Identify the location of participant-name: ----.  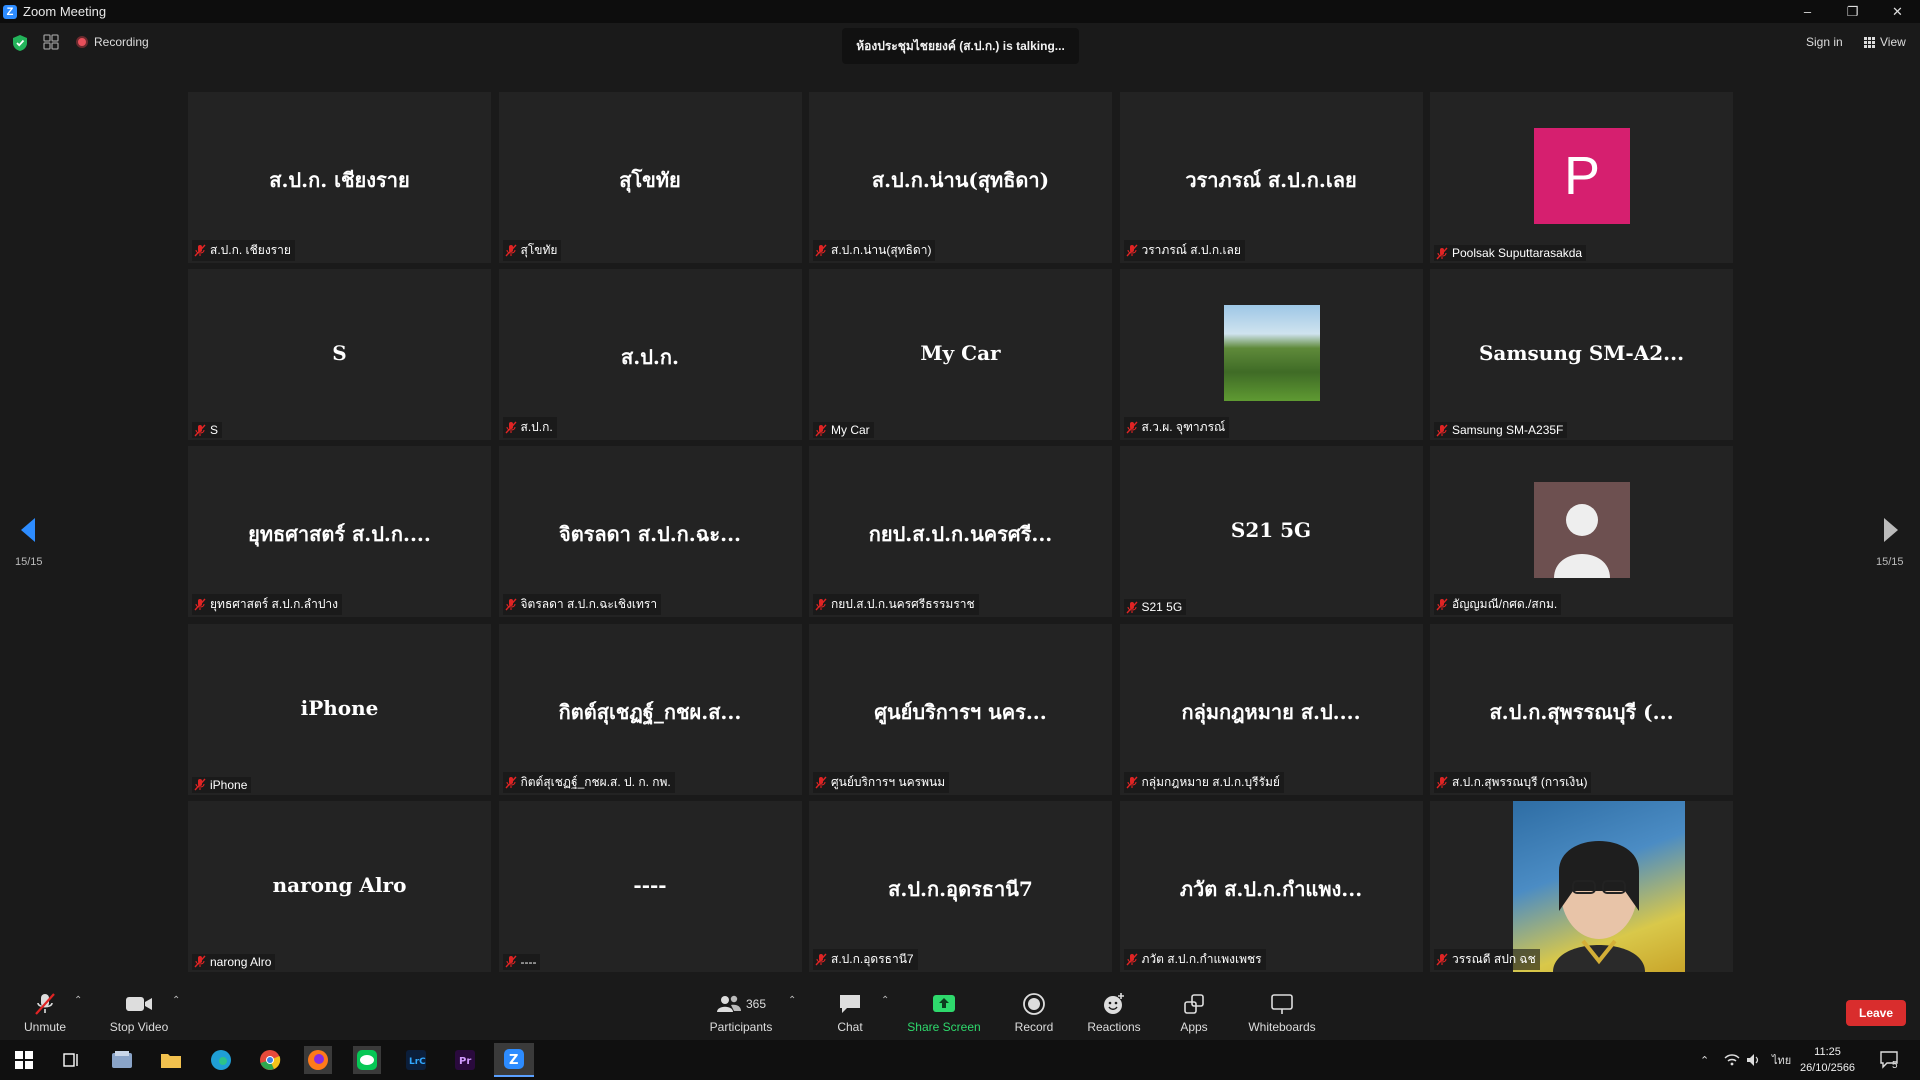
(528, 961).